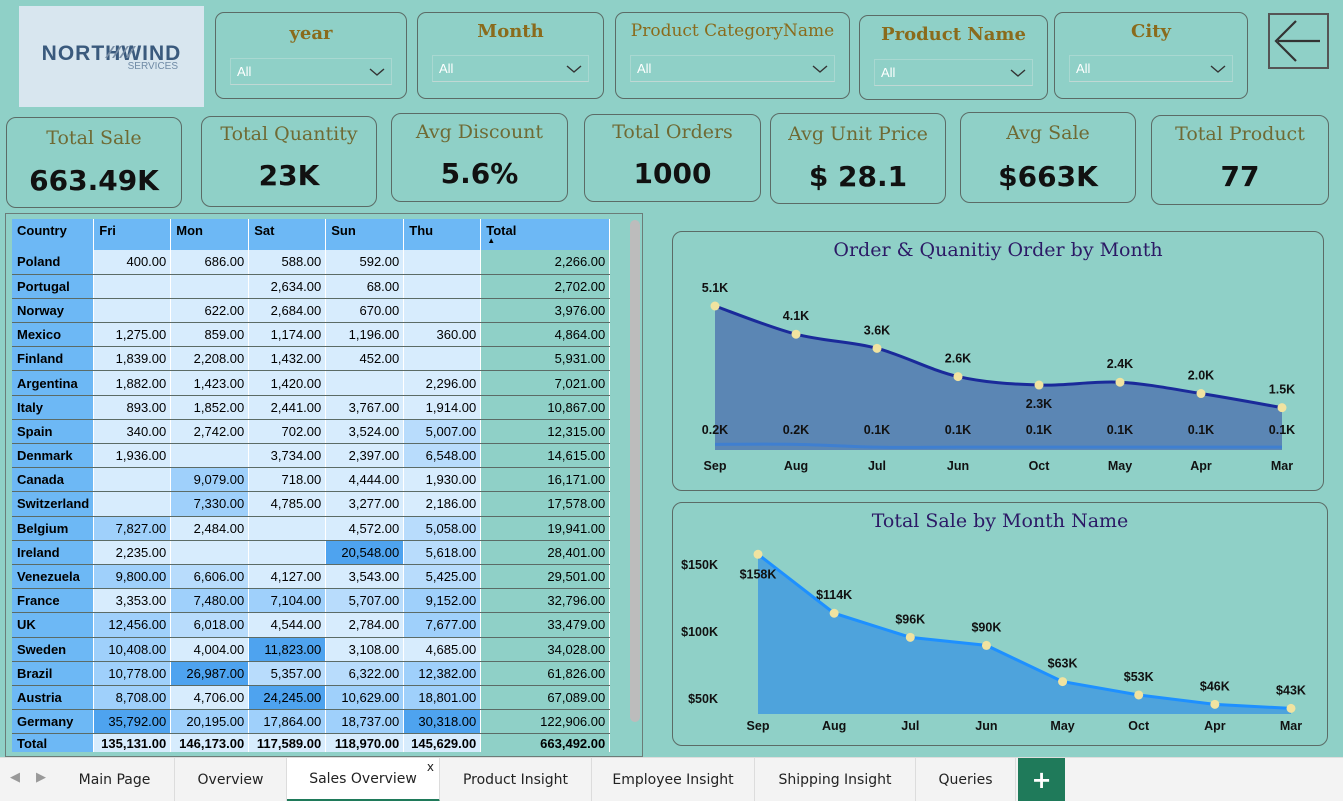 The width and height of the screenshot is (1343, 801). Describe the element at coordinates (958, 466) in the screenshot. I see `x-tick-label: Jun` at that location.